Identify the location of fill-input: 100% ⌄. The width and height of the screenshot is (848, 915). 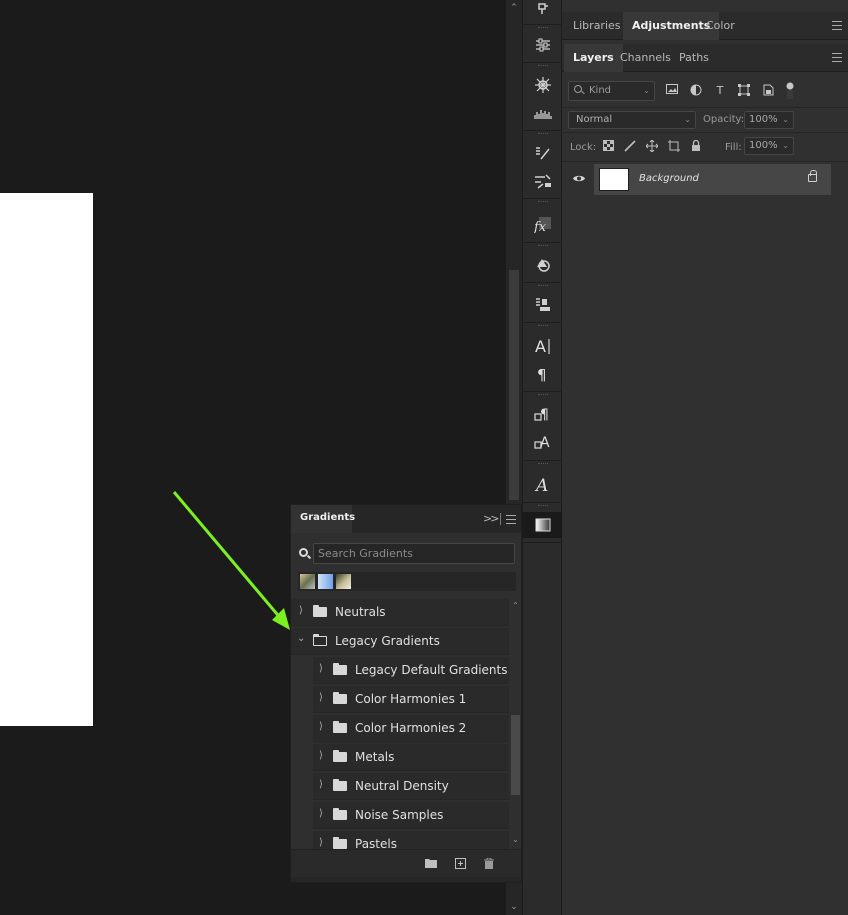
(769, 146).